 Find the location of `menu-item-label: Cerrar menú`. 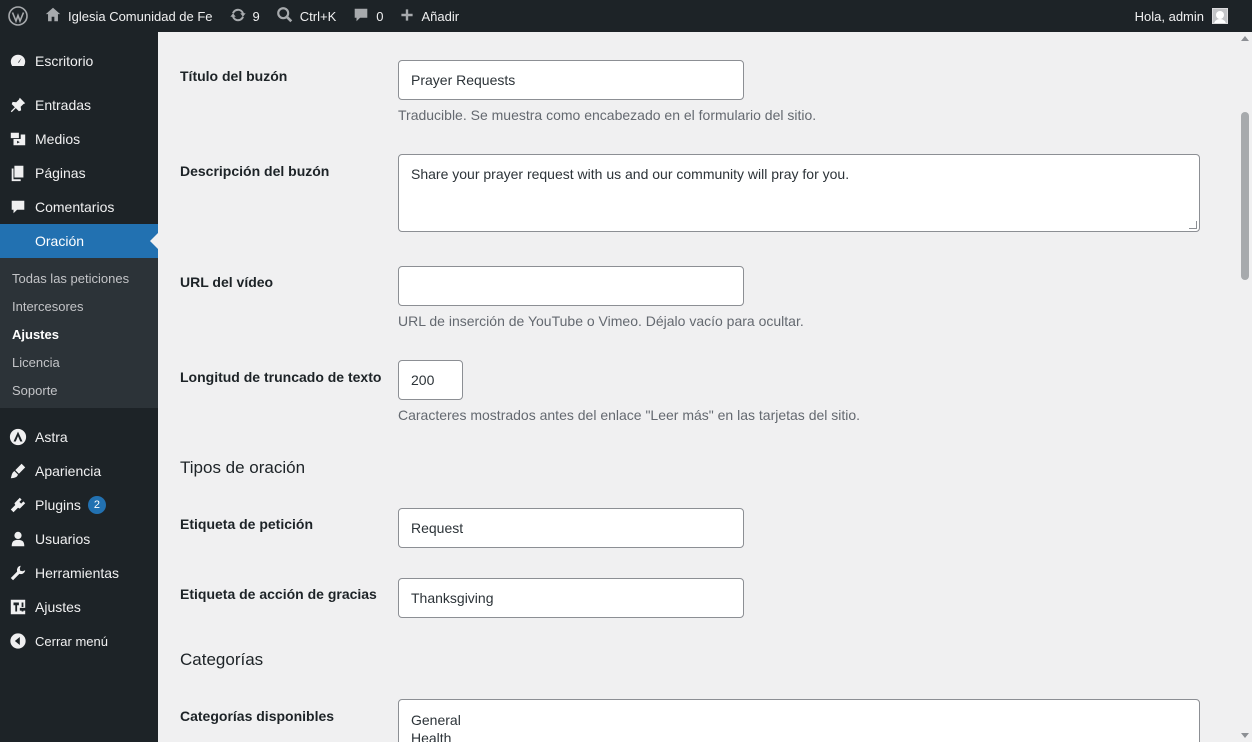

menu-item-label: Cerrar menú is located at coordinates (71, 641).